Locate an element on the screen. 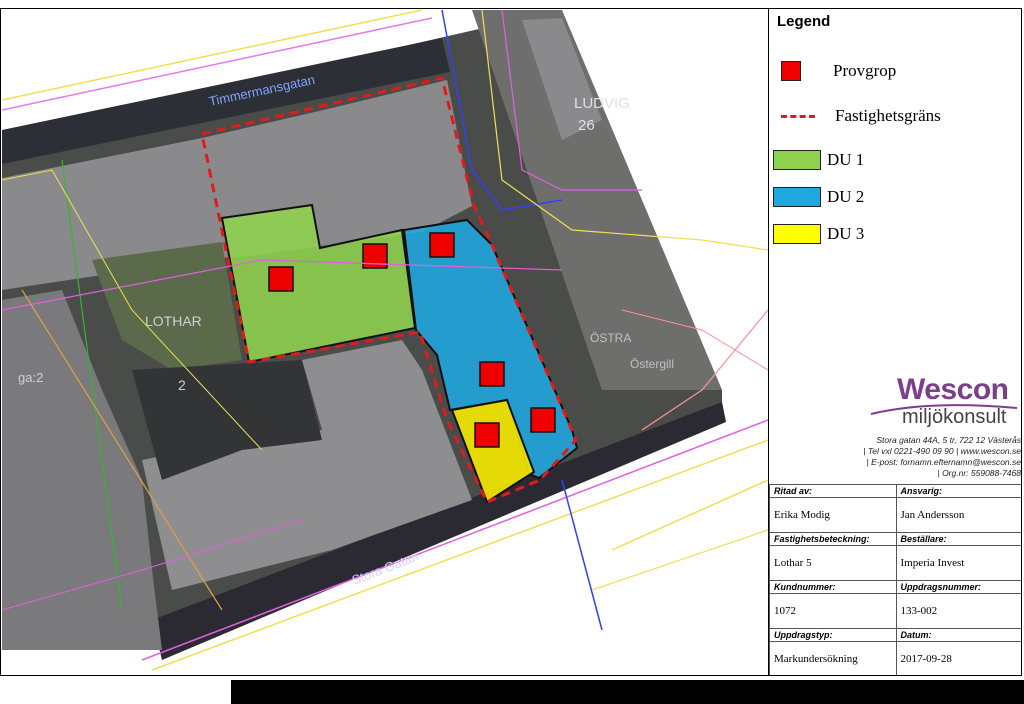 Image resolution: width=1024 pixels, height=704 pixels. uppdragsnummer-value: 133-002 is located at coordinates (958, 610).